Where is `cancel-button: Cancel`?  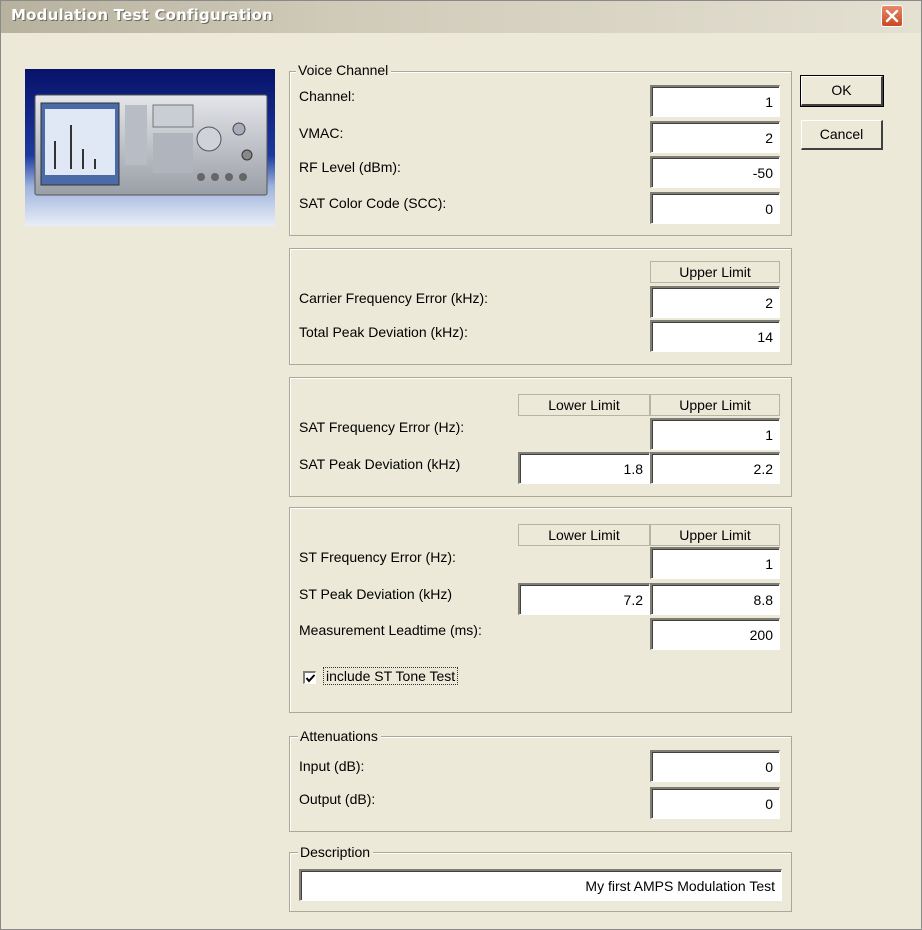 cancel-button: Cancel is located at coordinates (842, 135).